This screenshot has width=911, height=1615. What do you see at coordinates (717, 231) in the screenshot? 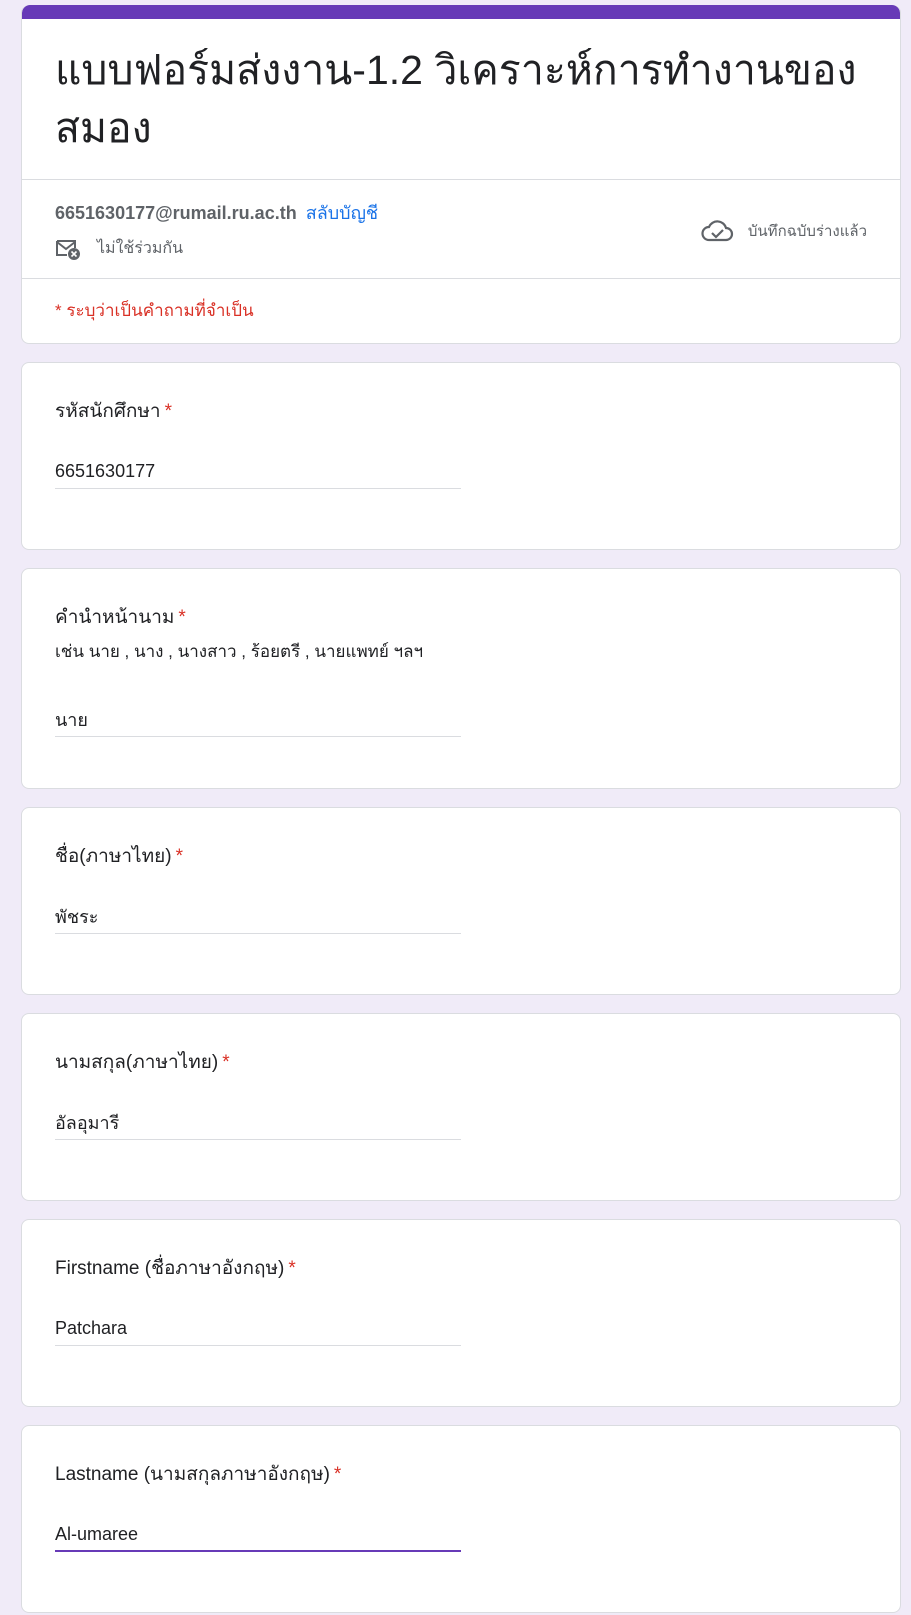
I see `cloud-check-icon` at bounding box center [717, 231].